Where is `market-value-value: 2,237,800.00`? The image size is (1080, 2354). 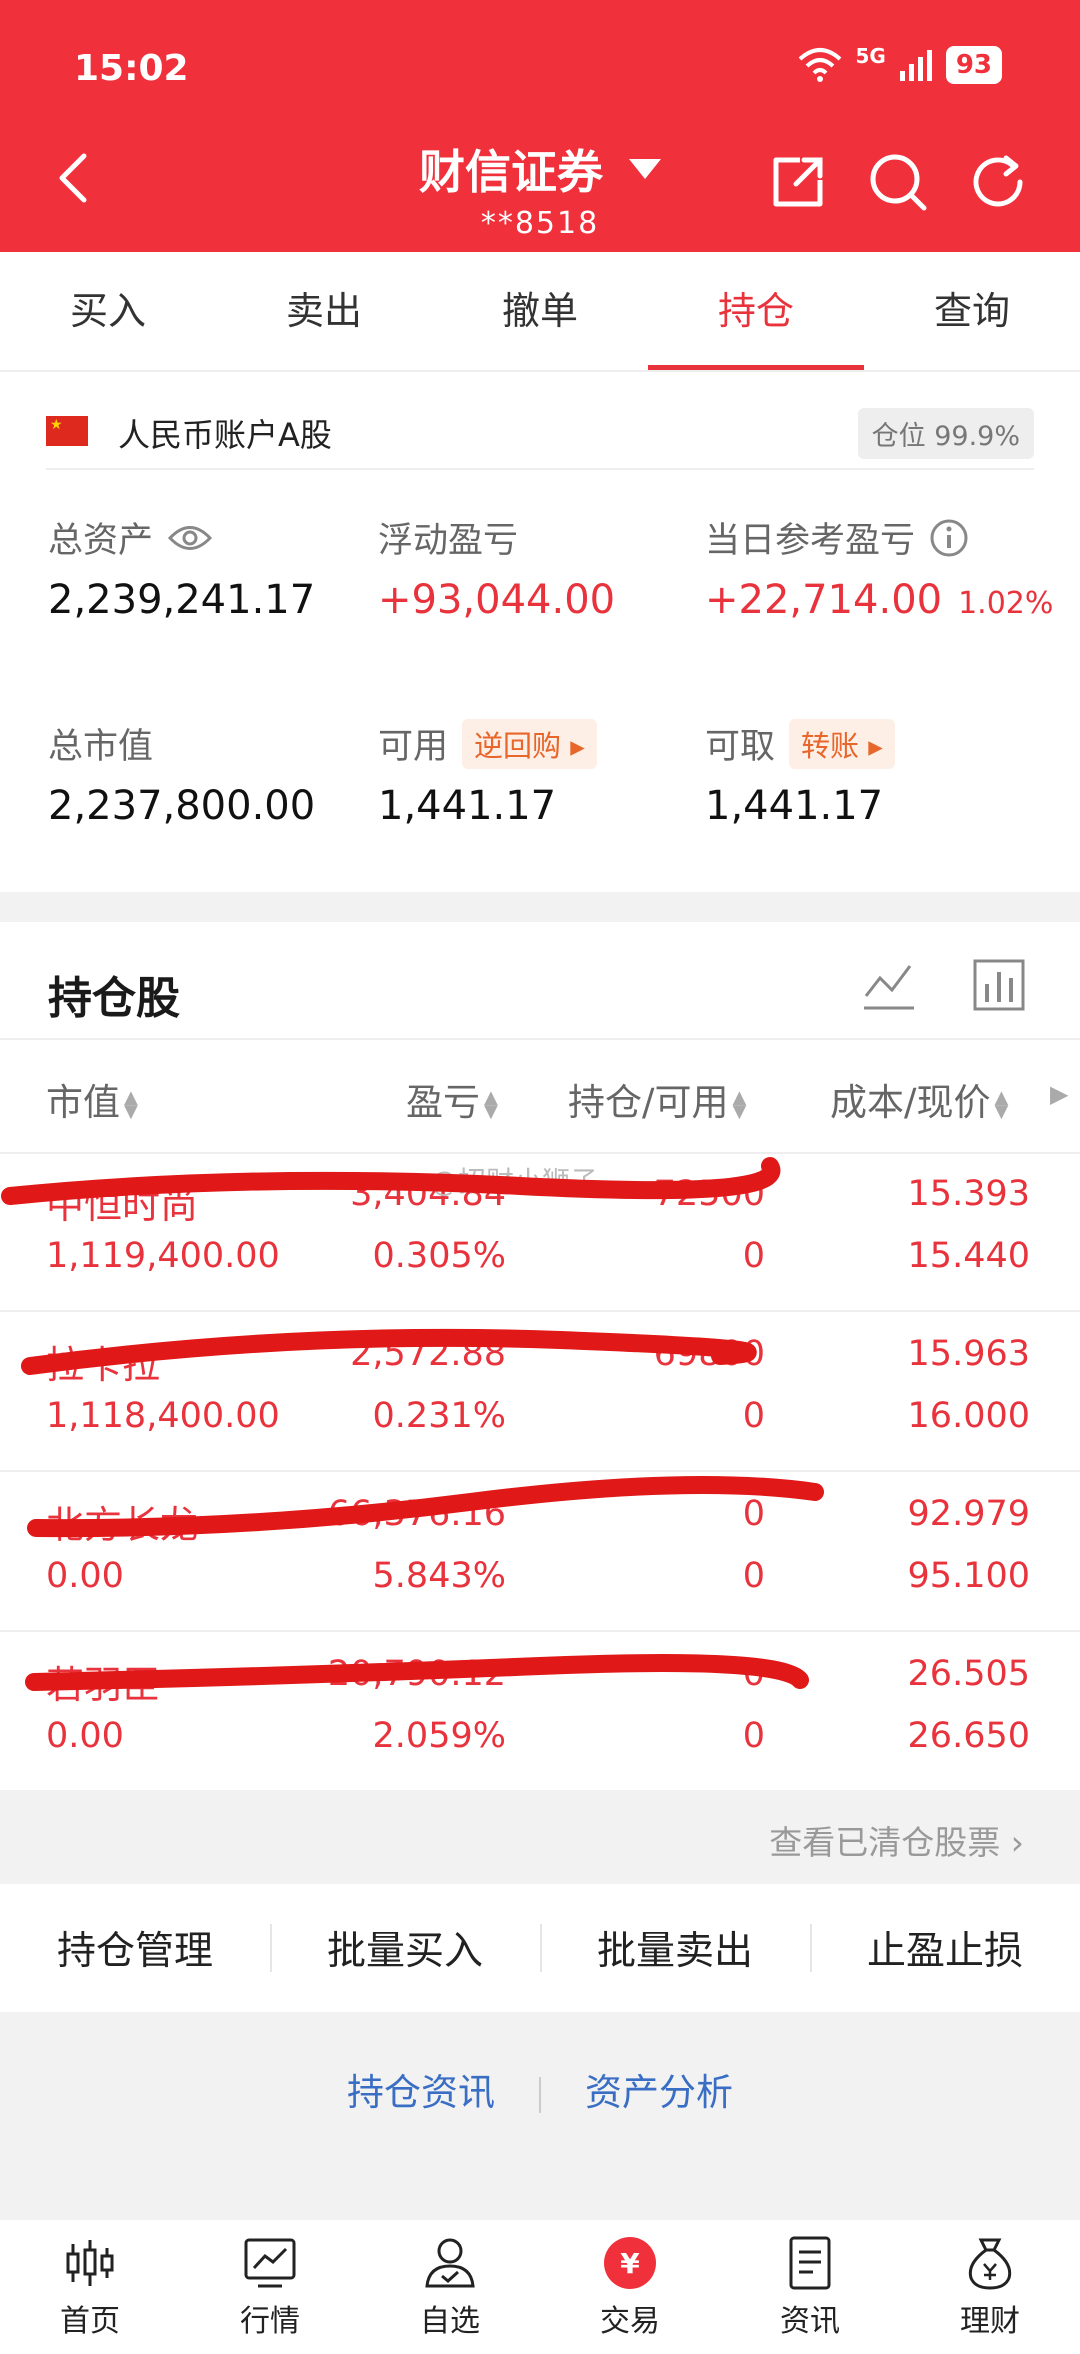 market-value-value: 2,237,800.00 is located at coordinates (182, 806).